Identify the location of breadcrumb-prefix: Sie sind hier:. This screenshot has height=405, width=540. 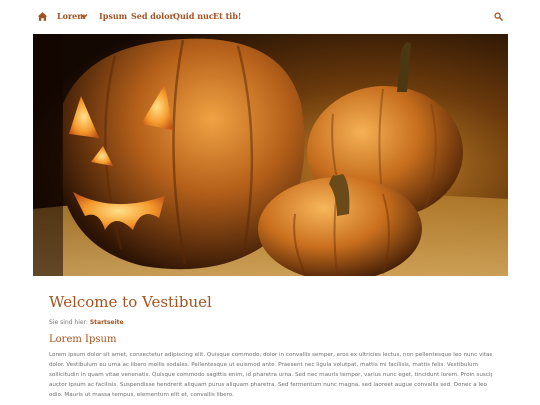
(68, 322).